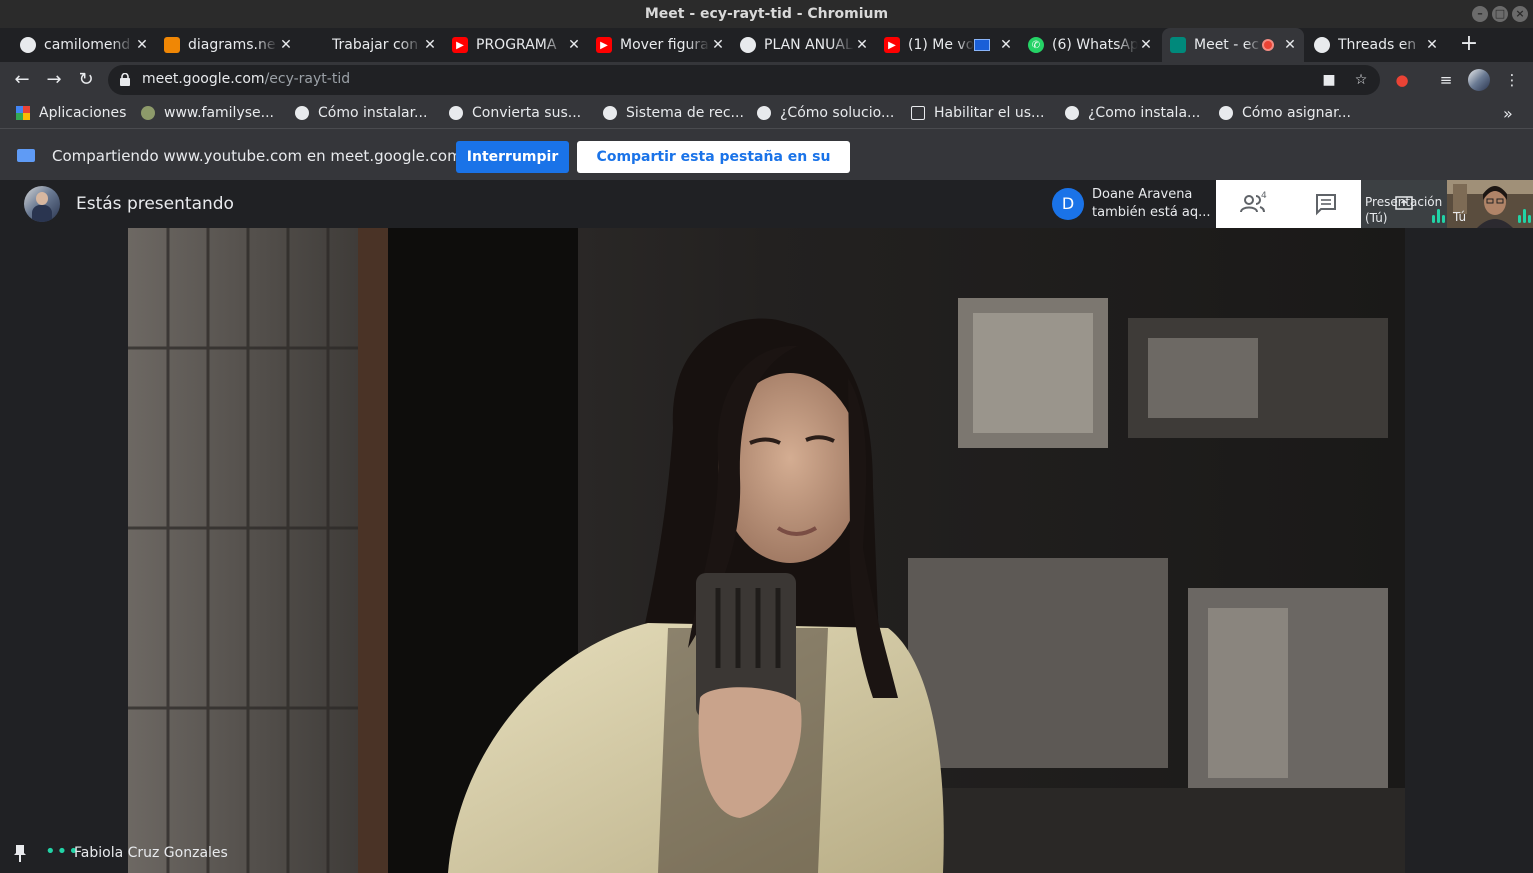  Describe the element at coordinates (948, 45) in the screenshot. I see `tab-me-vo: ▶ (1) Me vo ✕` at that location.